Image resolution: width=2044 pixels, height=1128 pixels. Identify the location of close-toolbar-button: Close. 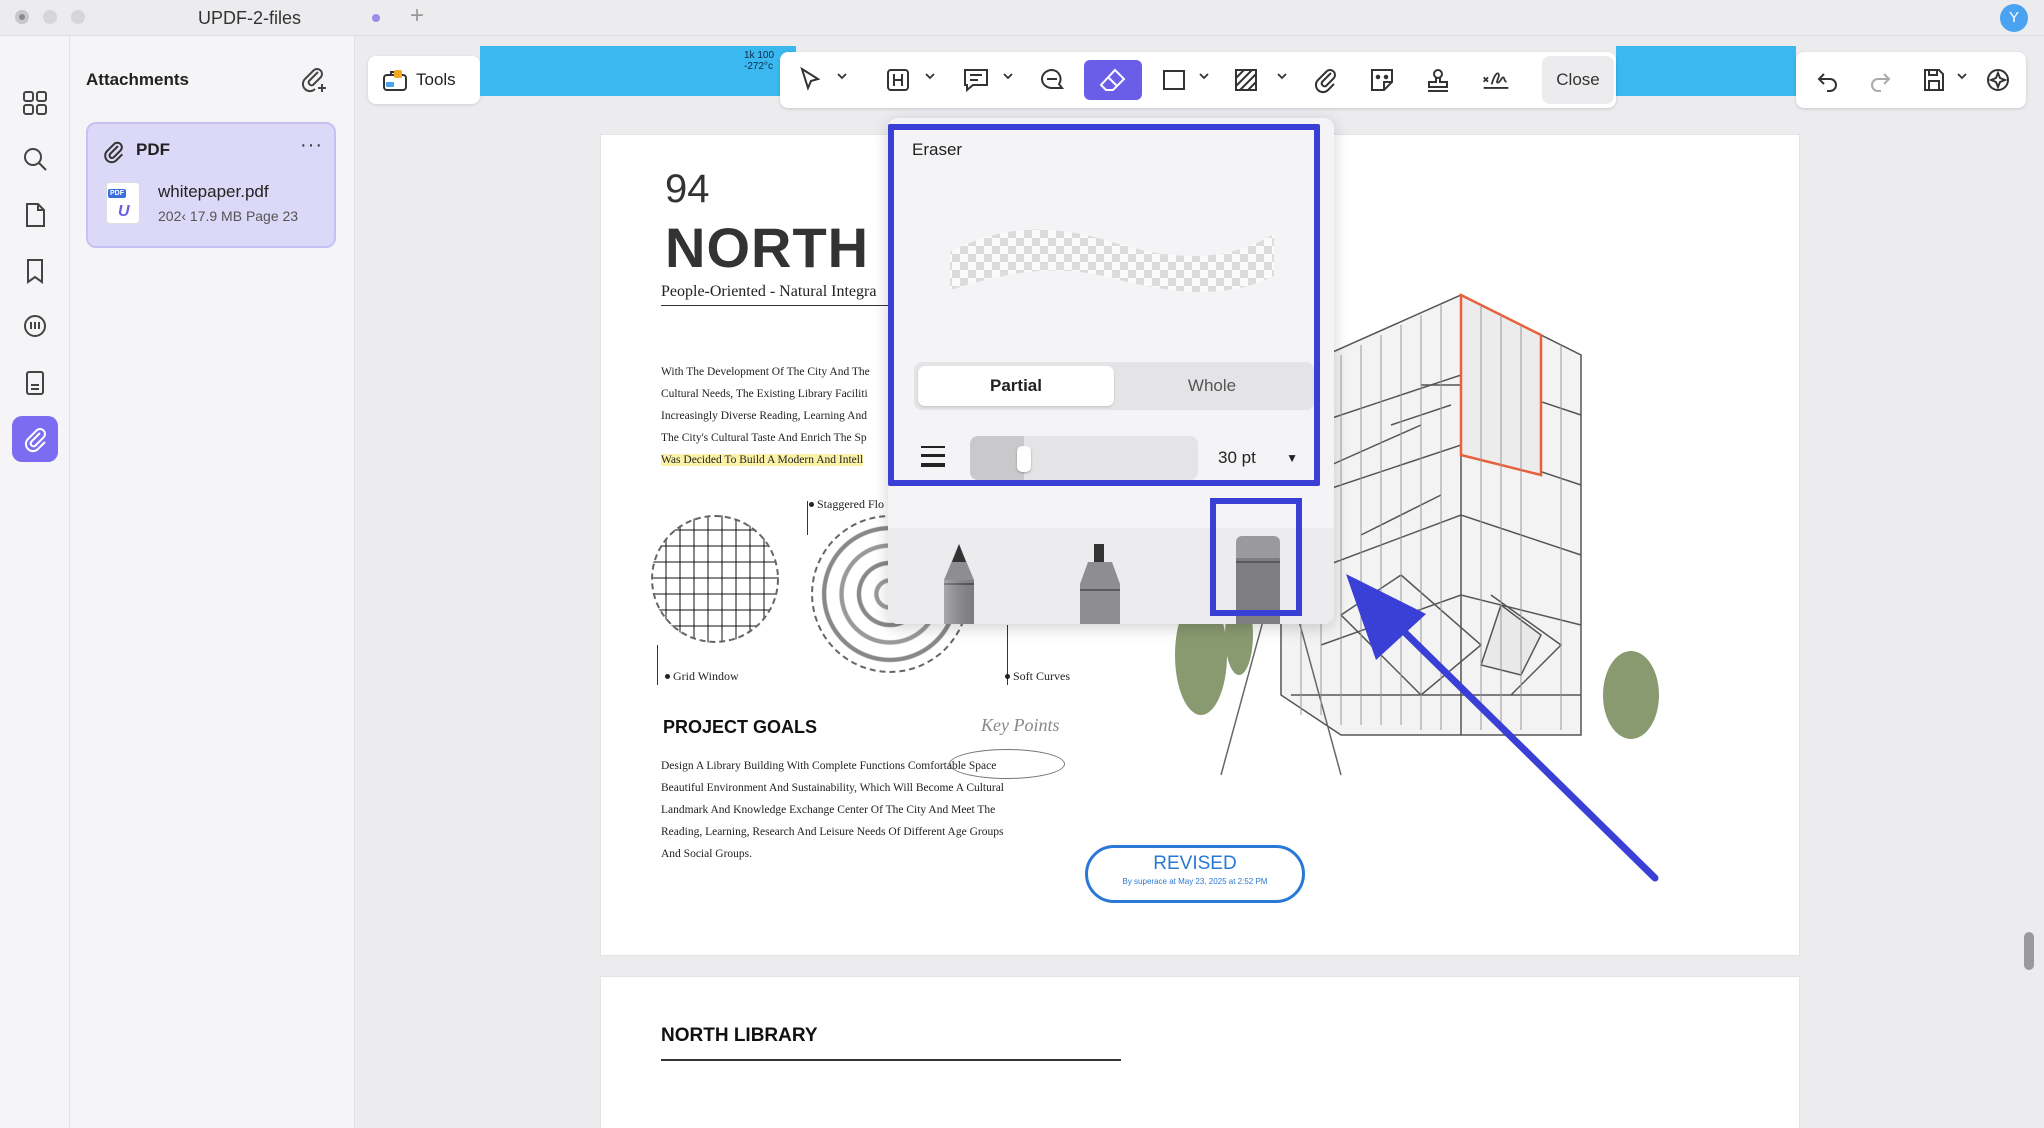
(1578, 80).